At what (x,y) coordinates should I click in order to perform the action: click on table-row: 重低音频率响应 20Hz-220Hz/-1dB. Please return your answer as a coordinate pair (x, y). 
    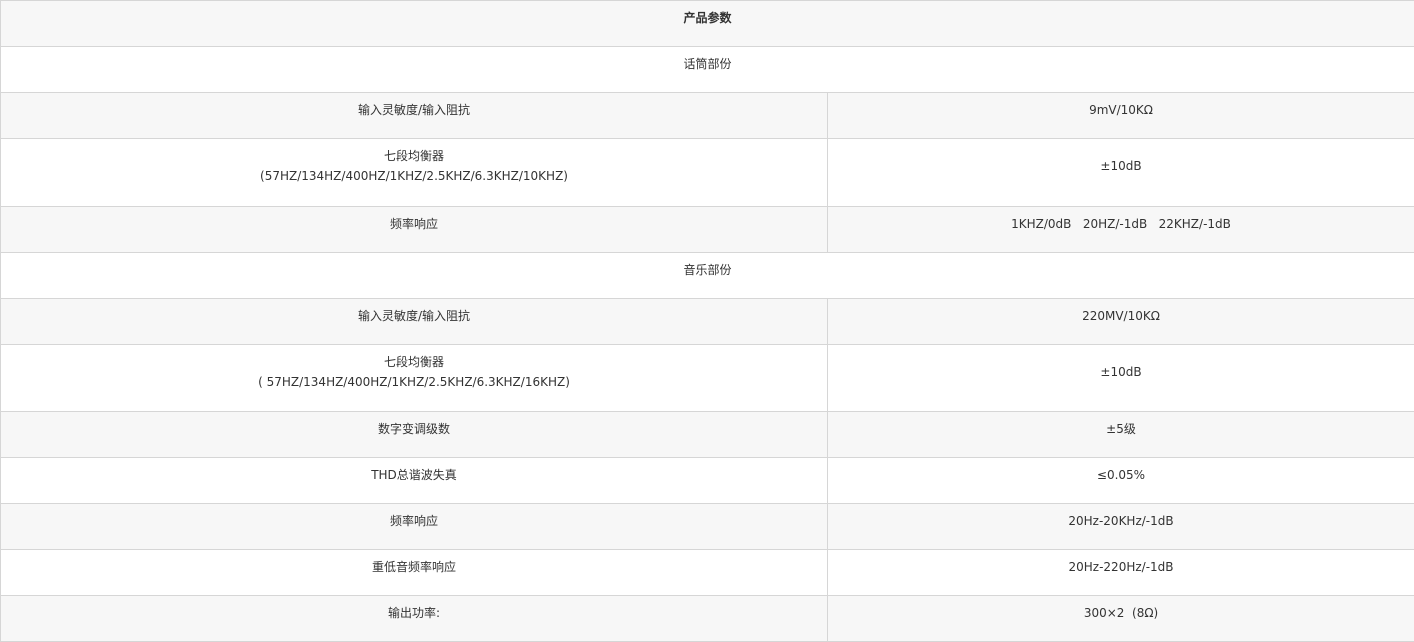
    Looking at the image, I should click on (707, 573).